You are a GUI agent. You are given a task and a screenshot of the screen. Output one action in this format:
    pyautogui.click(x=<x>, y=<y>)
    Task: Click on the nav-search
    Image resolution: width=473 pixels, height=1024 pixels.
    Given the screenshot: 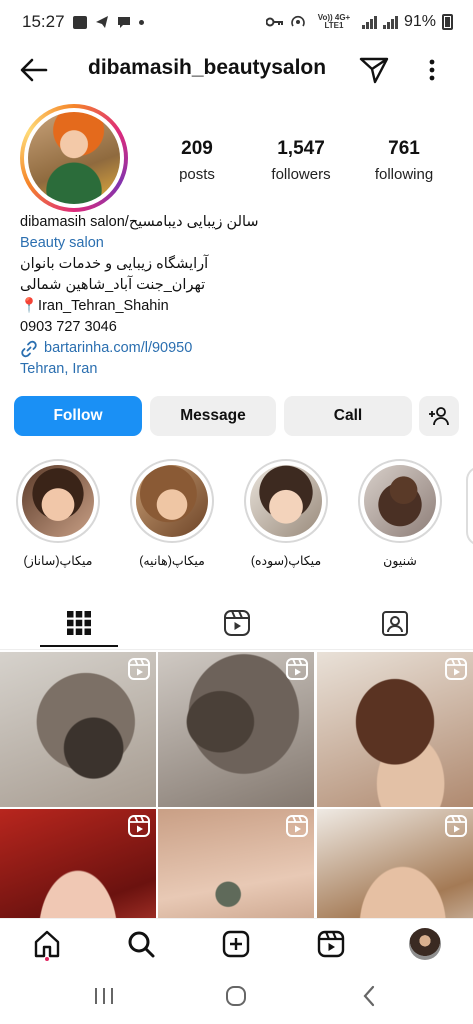 What is the action you would take?
    pyautogui.click(x=141, y=944)
    